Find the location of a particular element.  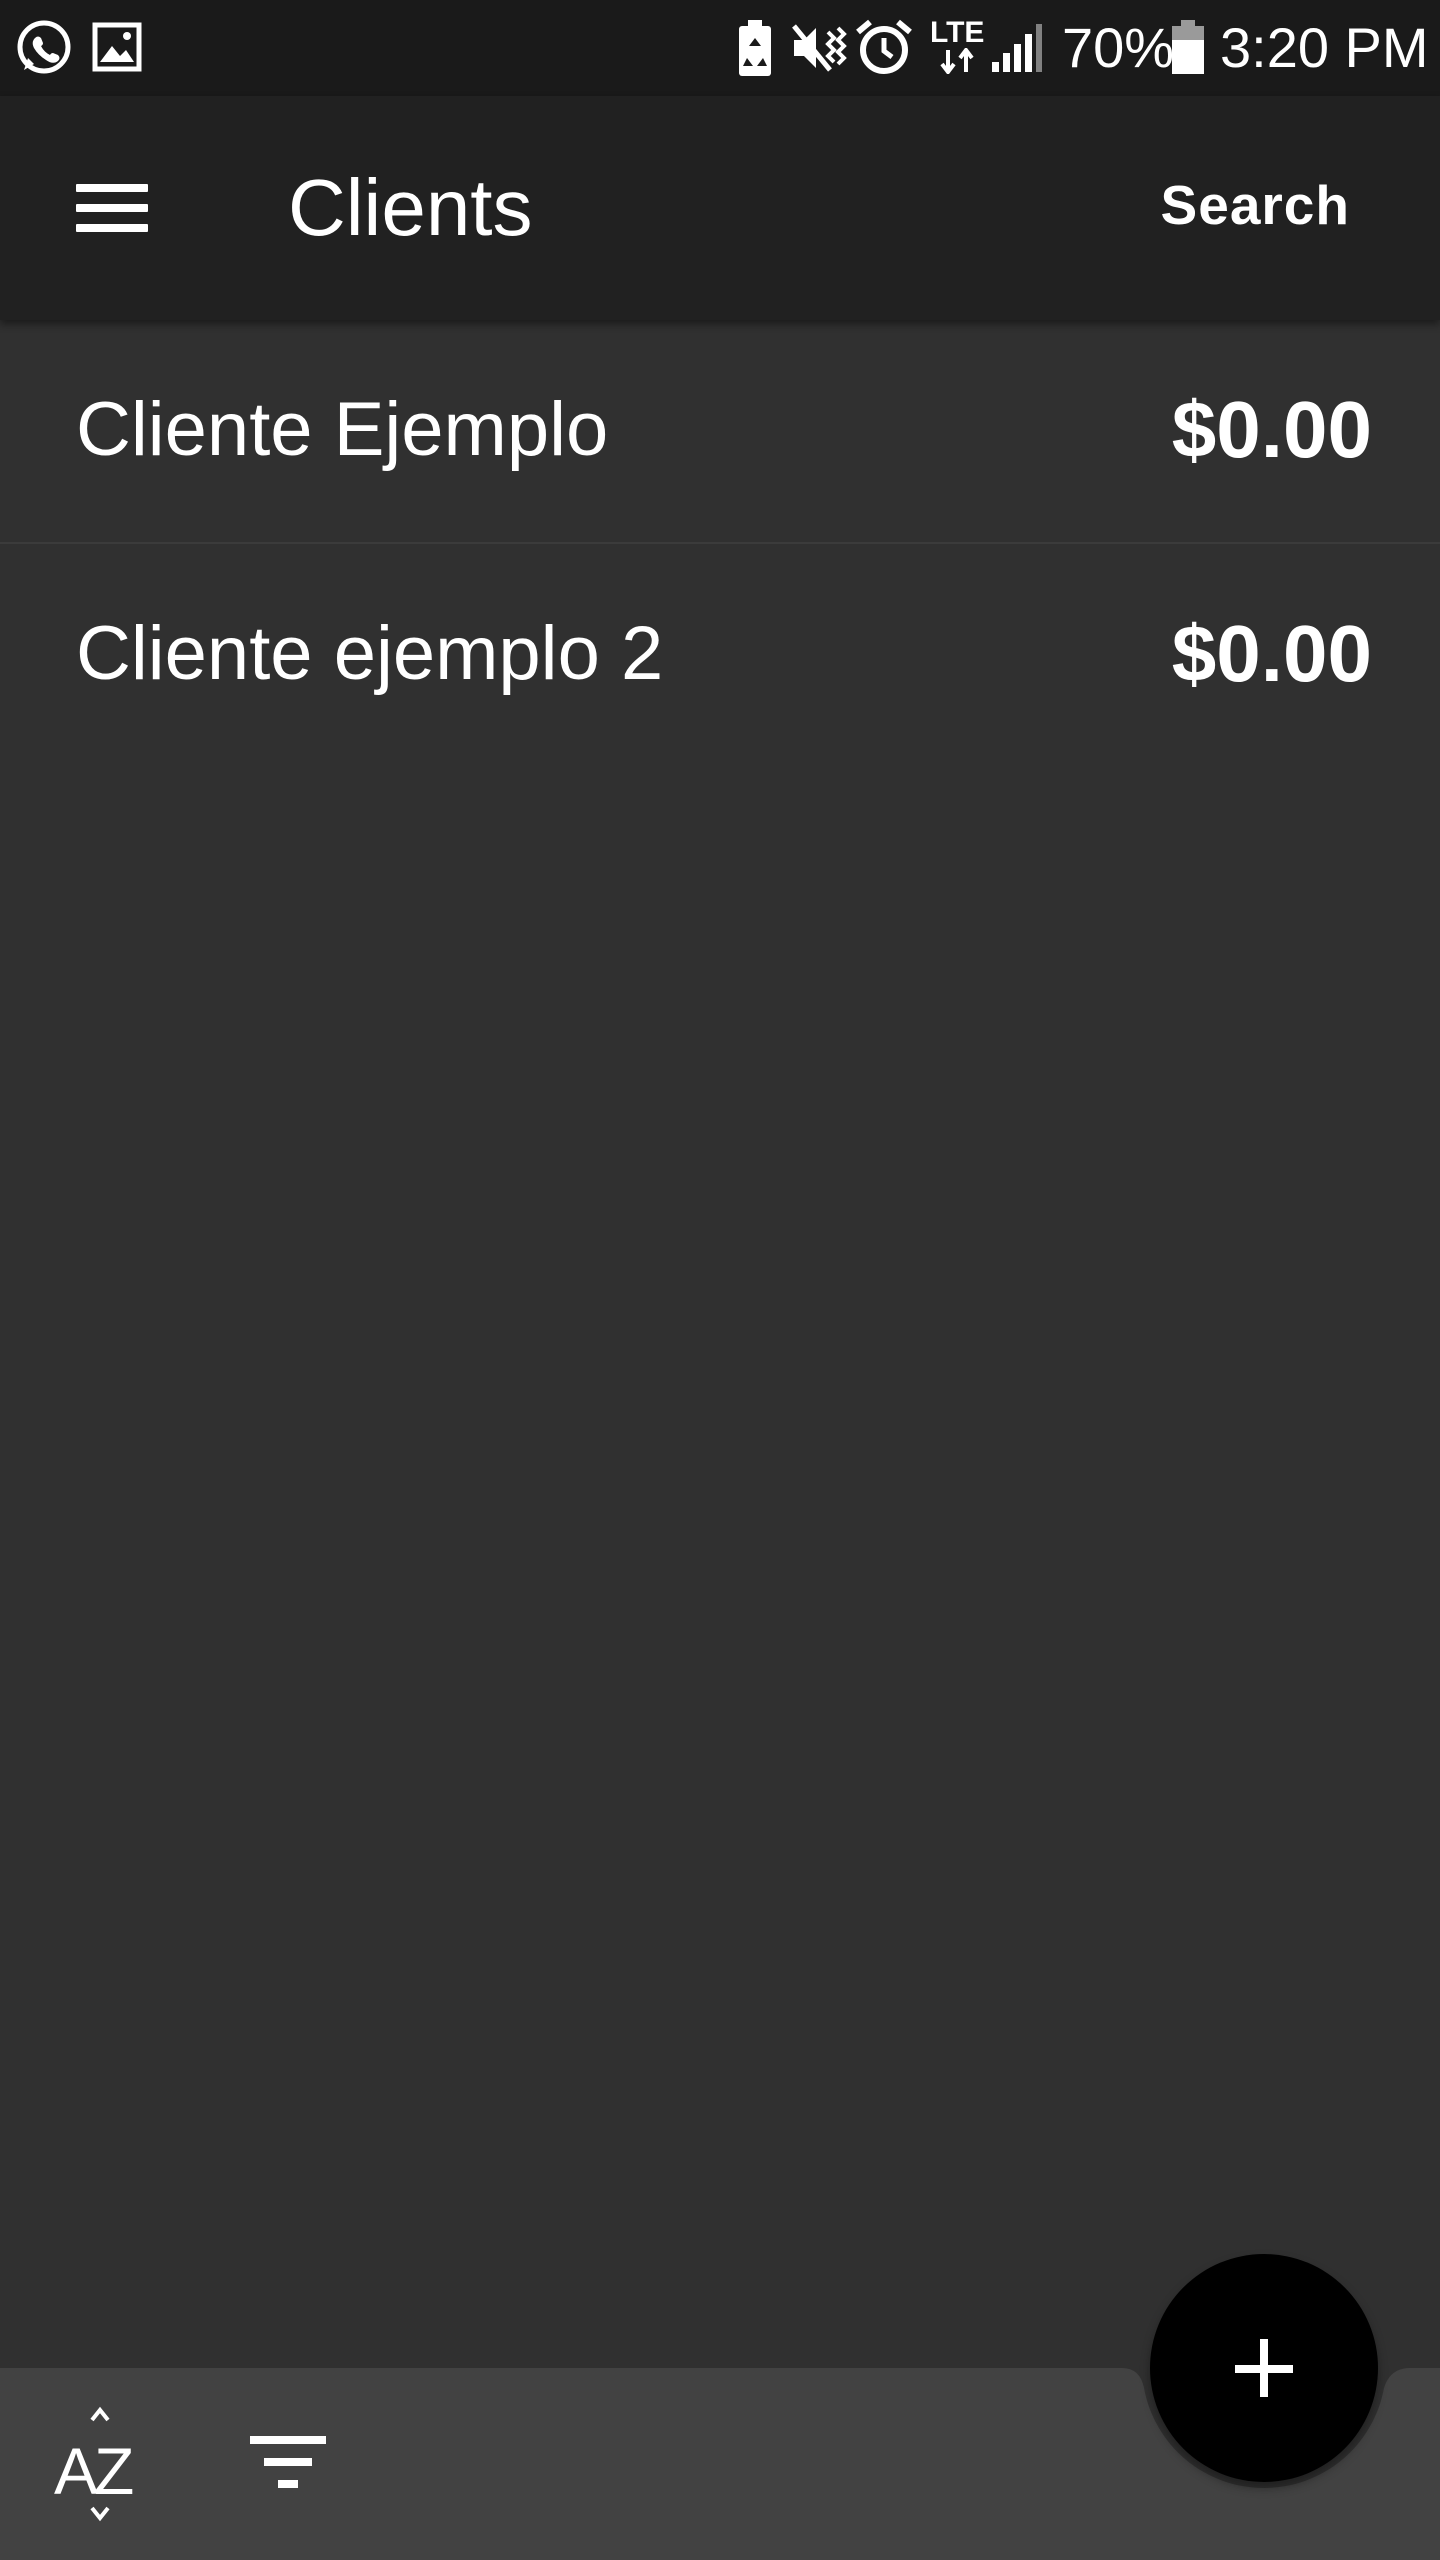

data-arrows-icon is located at coordinates (957, 61).